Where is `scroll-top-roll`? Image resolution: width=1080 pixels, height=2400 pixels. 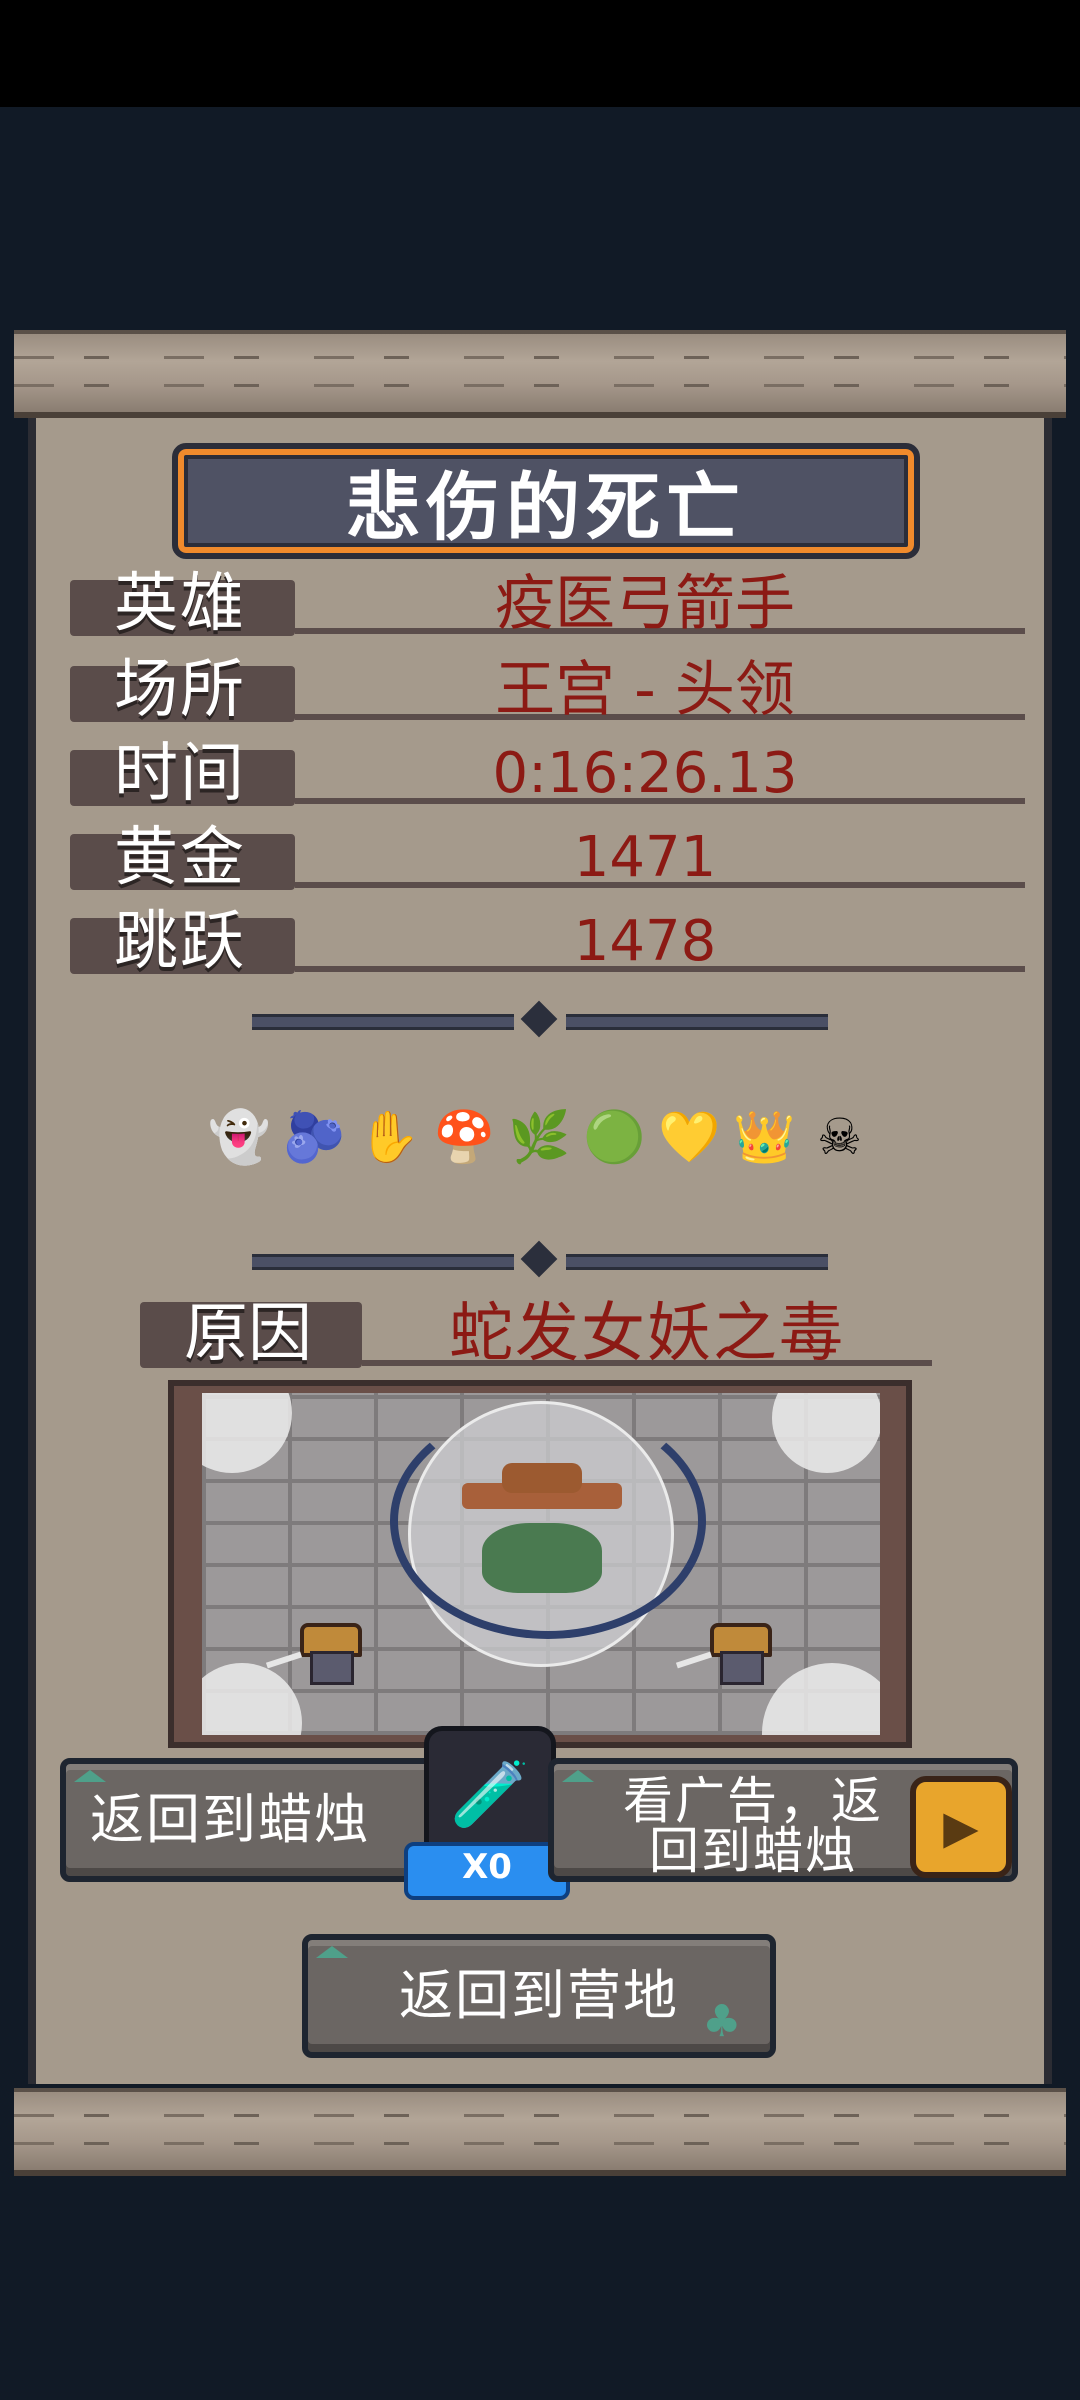
scroll-top-roll is located at coordinates (540, 374).